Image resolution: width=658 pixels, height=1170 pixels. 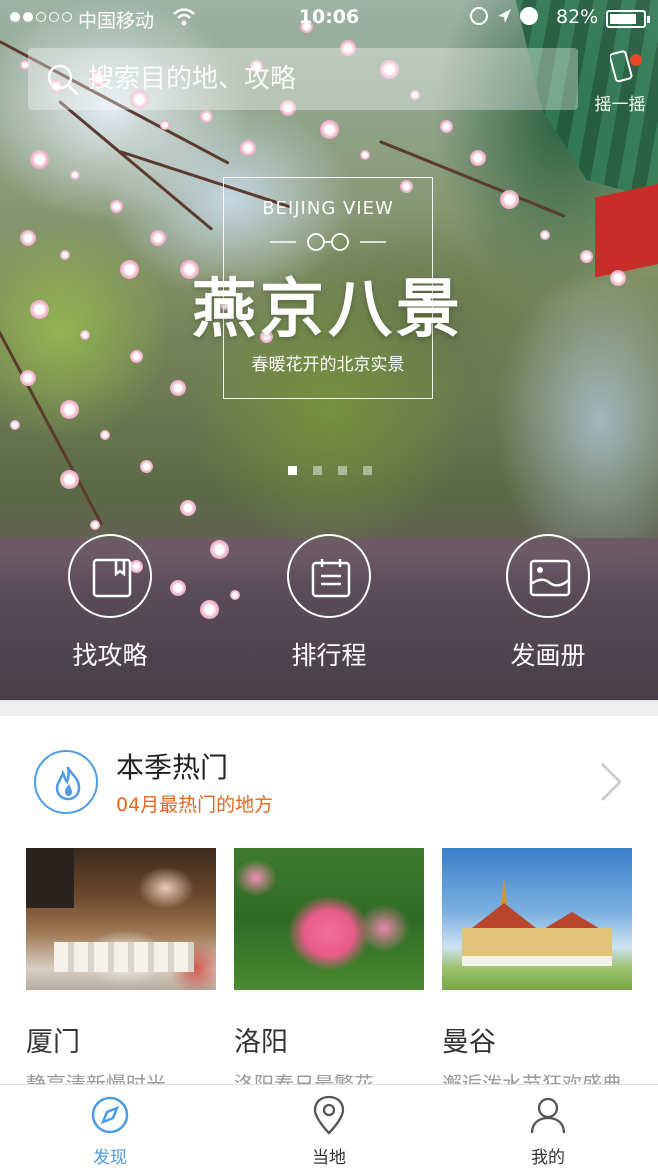 I want to click on find-guide-button: 找攻略, so click(x=110, y=603).